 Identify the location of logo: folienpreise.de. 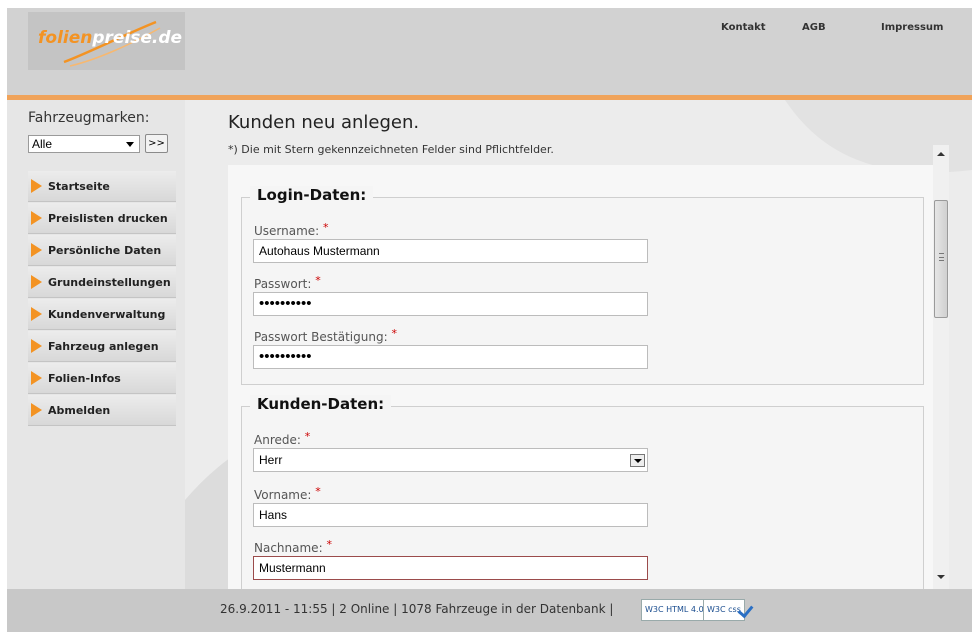
(106, 41).